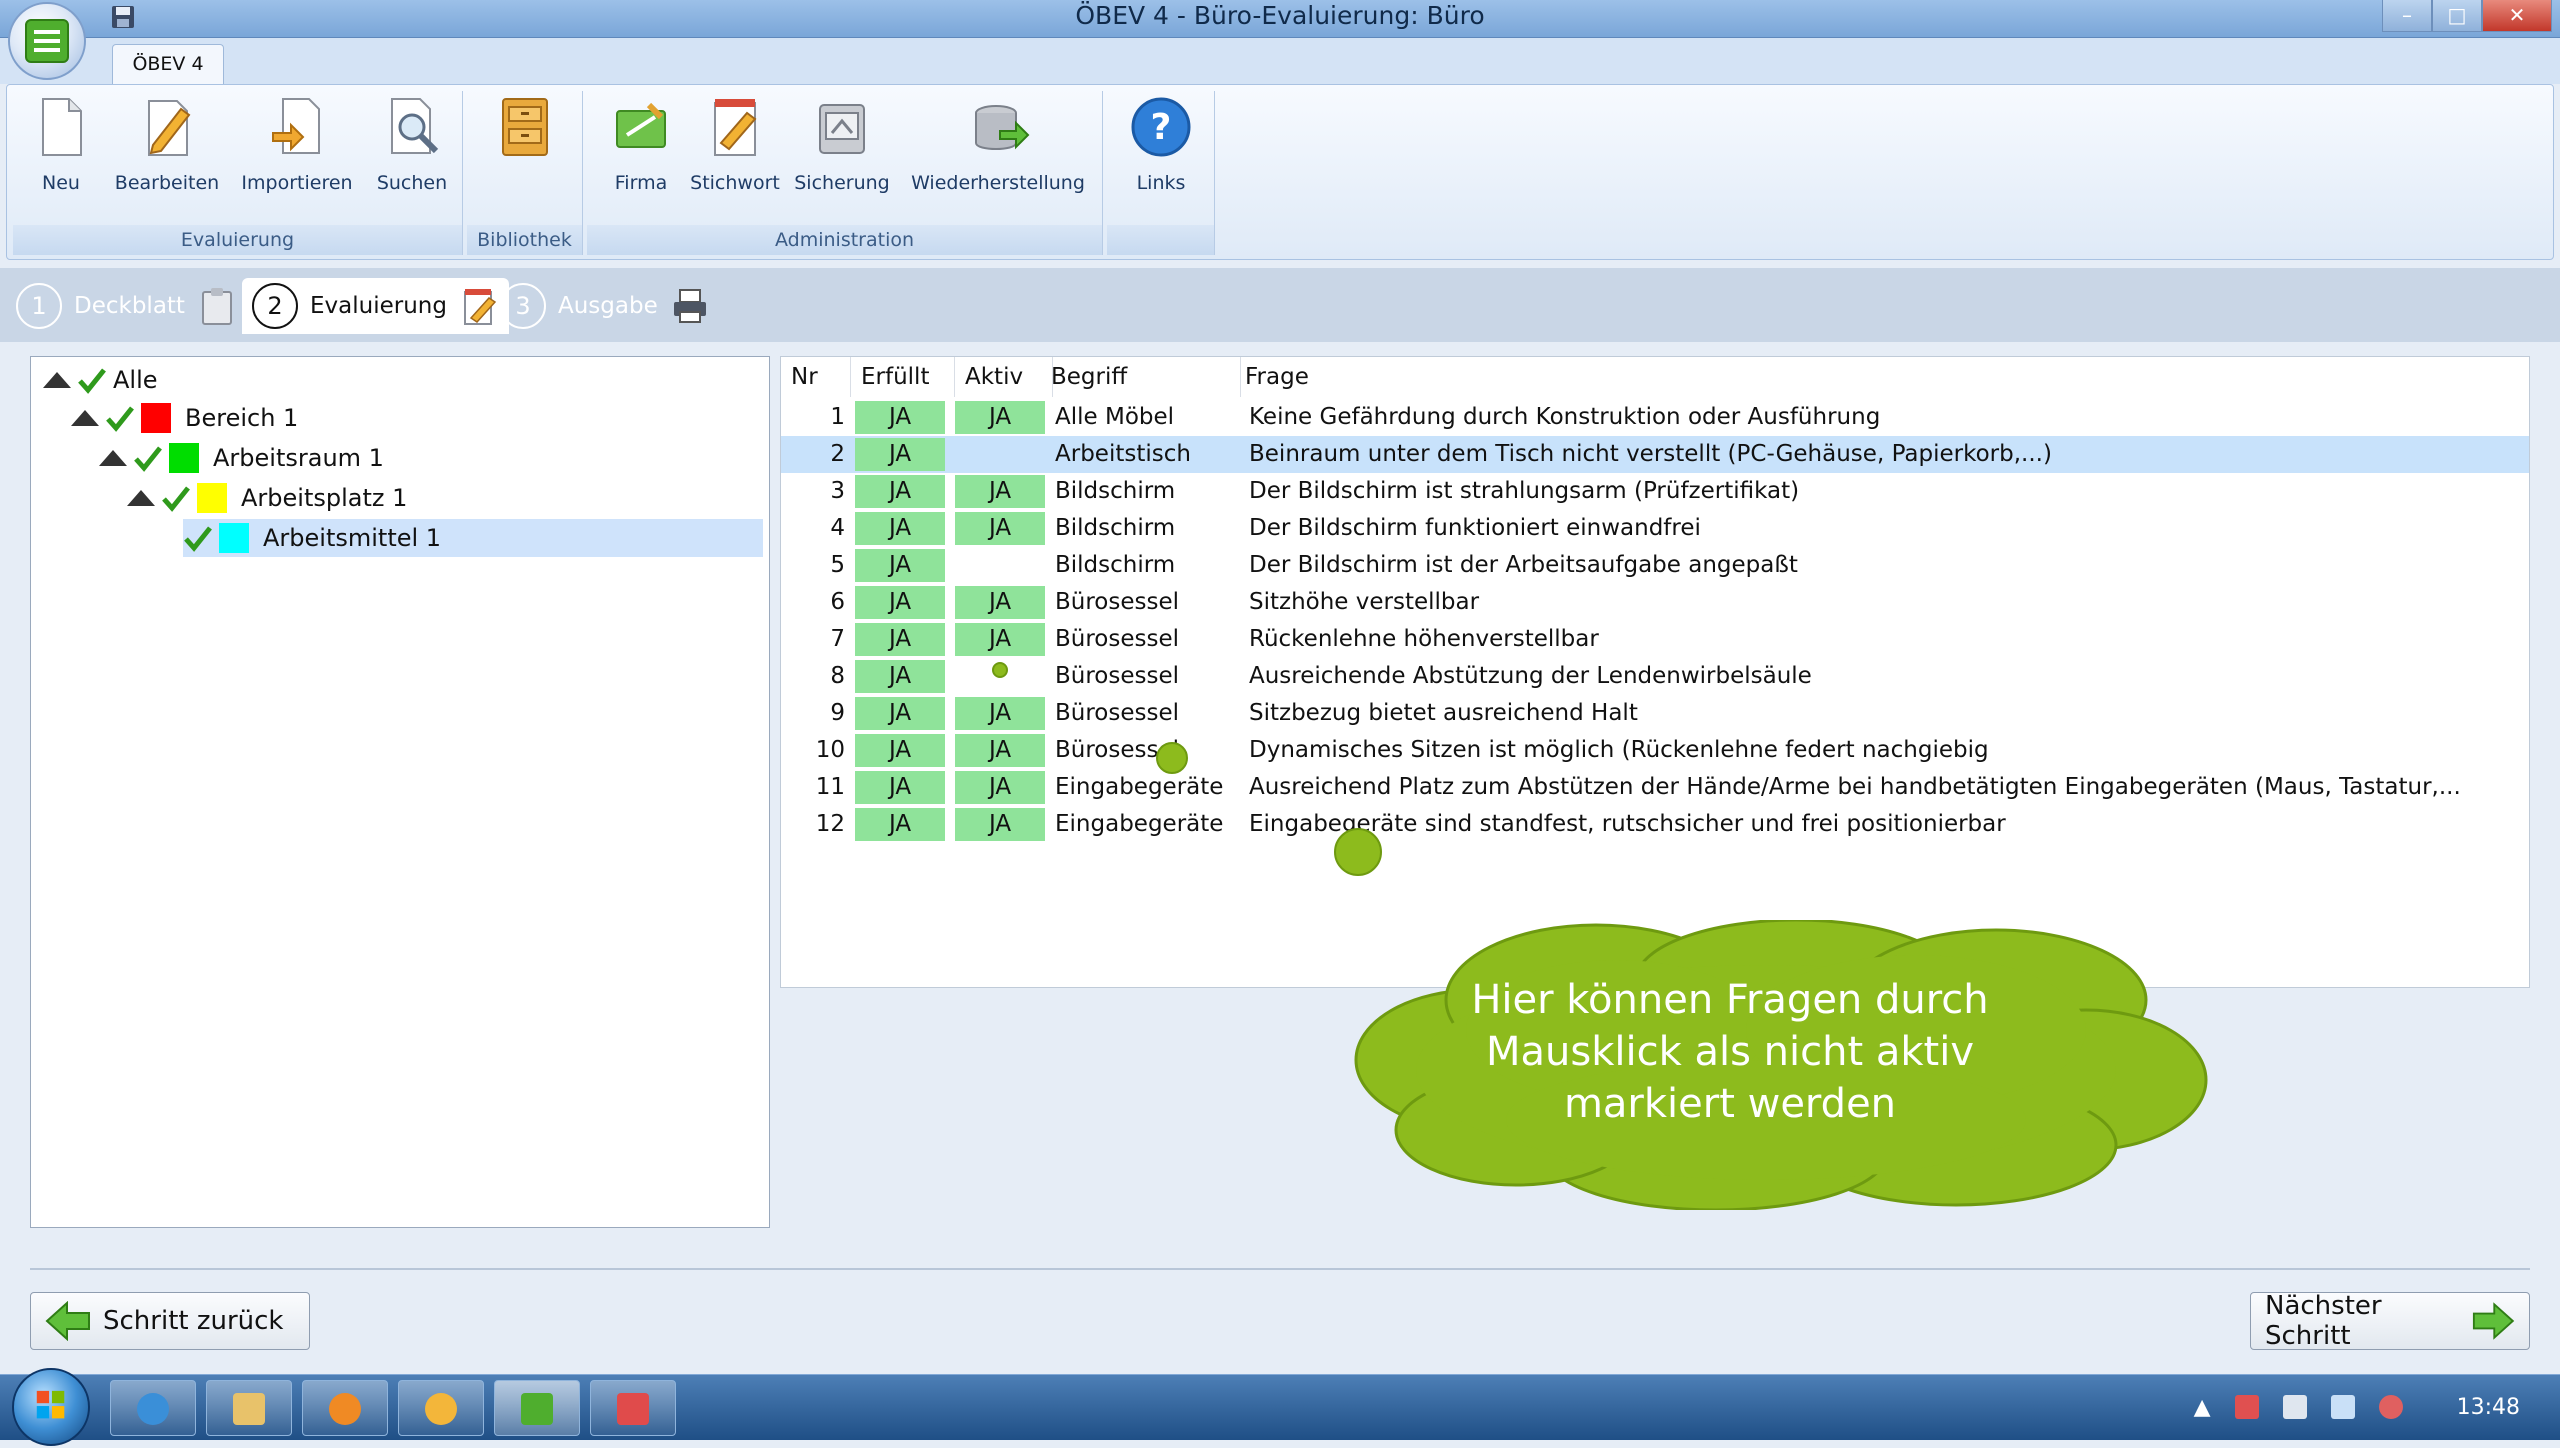 The width and height of the screenshot is (2560, 1448). What do you see at coordinates (2342, 1407) in the screenshot?
I see `network-icon` at bounding box center [2342, 1407].